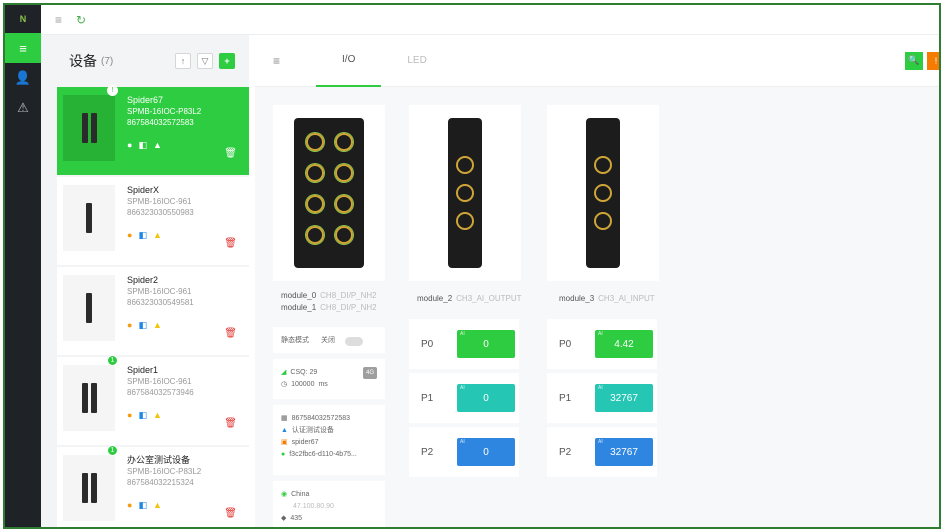 This screenshot has width=944, height=532. I want to click on io-left-p0: P0 AI 0, so click(464, 344).